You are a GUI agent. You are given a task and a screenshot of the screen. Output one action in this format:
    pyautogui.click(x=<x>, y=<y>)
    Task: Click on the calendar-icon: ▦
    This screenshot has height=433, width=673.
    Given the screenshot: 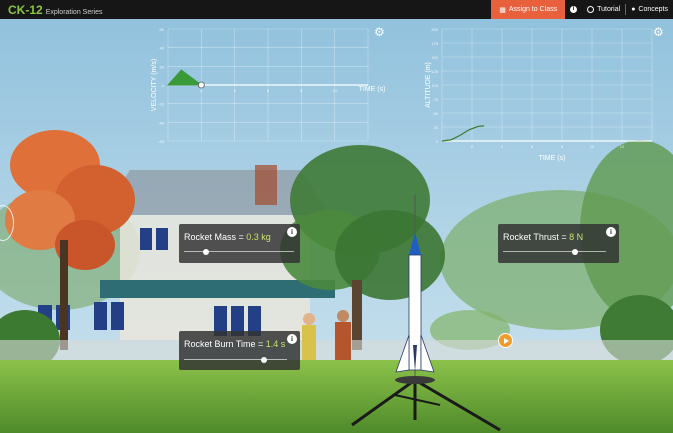 What is the action you would take?
    pyautogui.click(x=502, y=10)
    